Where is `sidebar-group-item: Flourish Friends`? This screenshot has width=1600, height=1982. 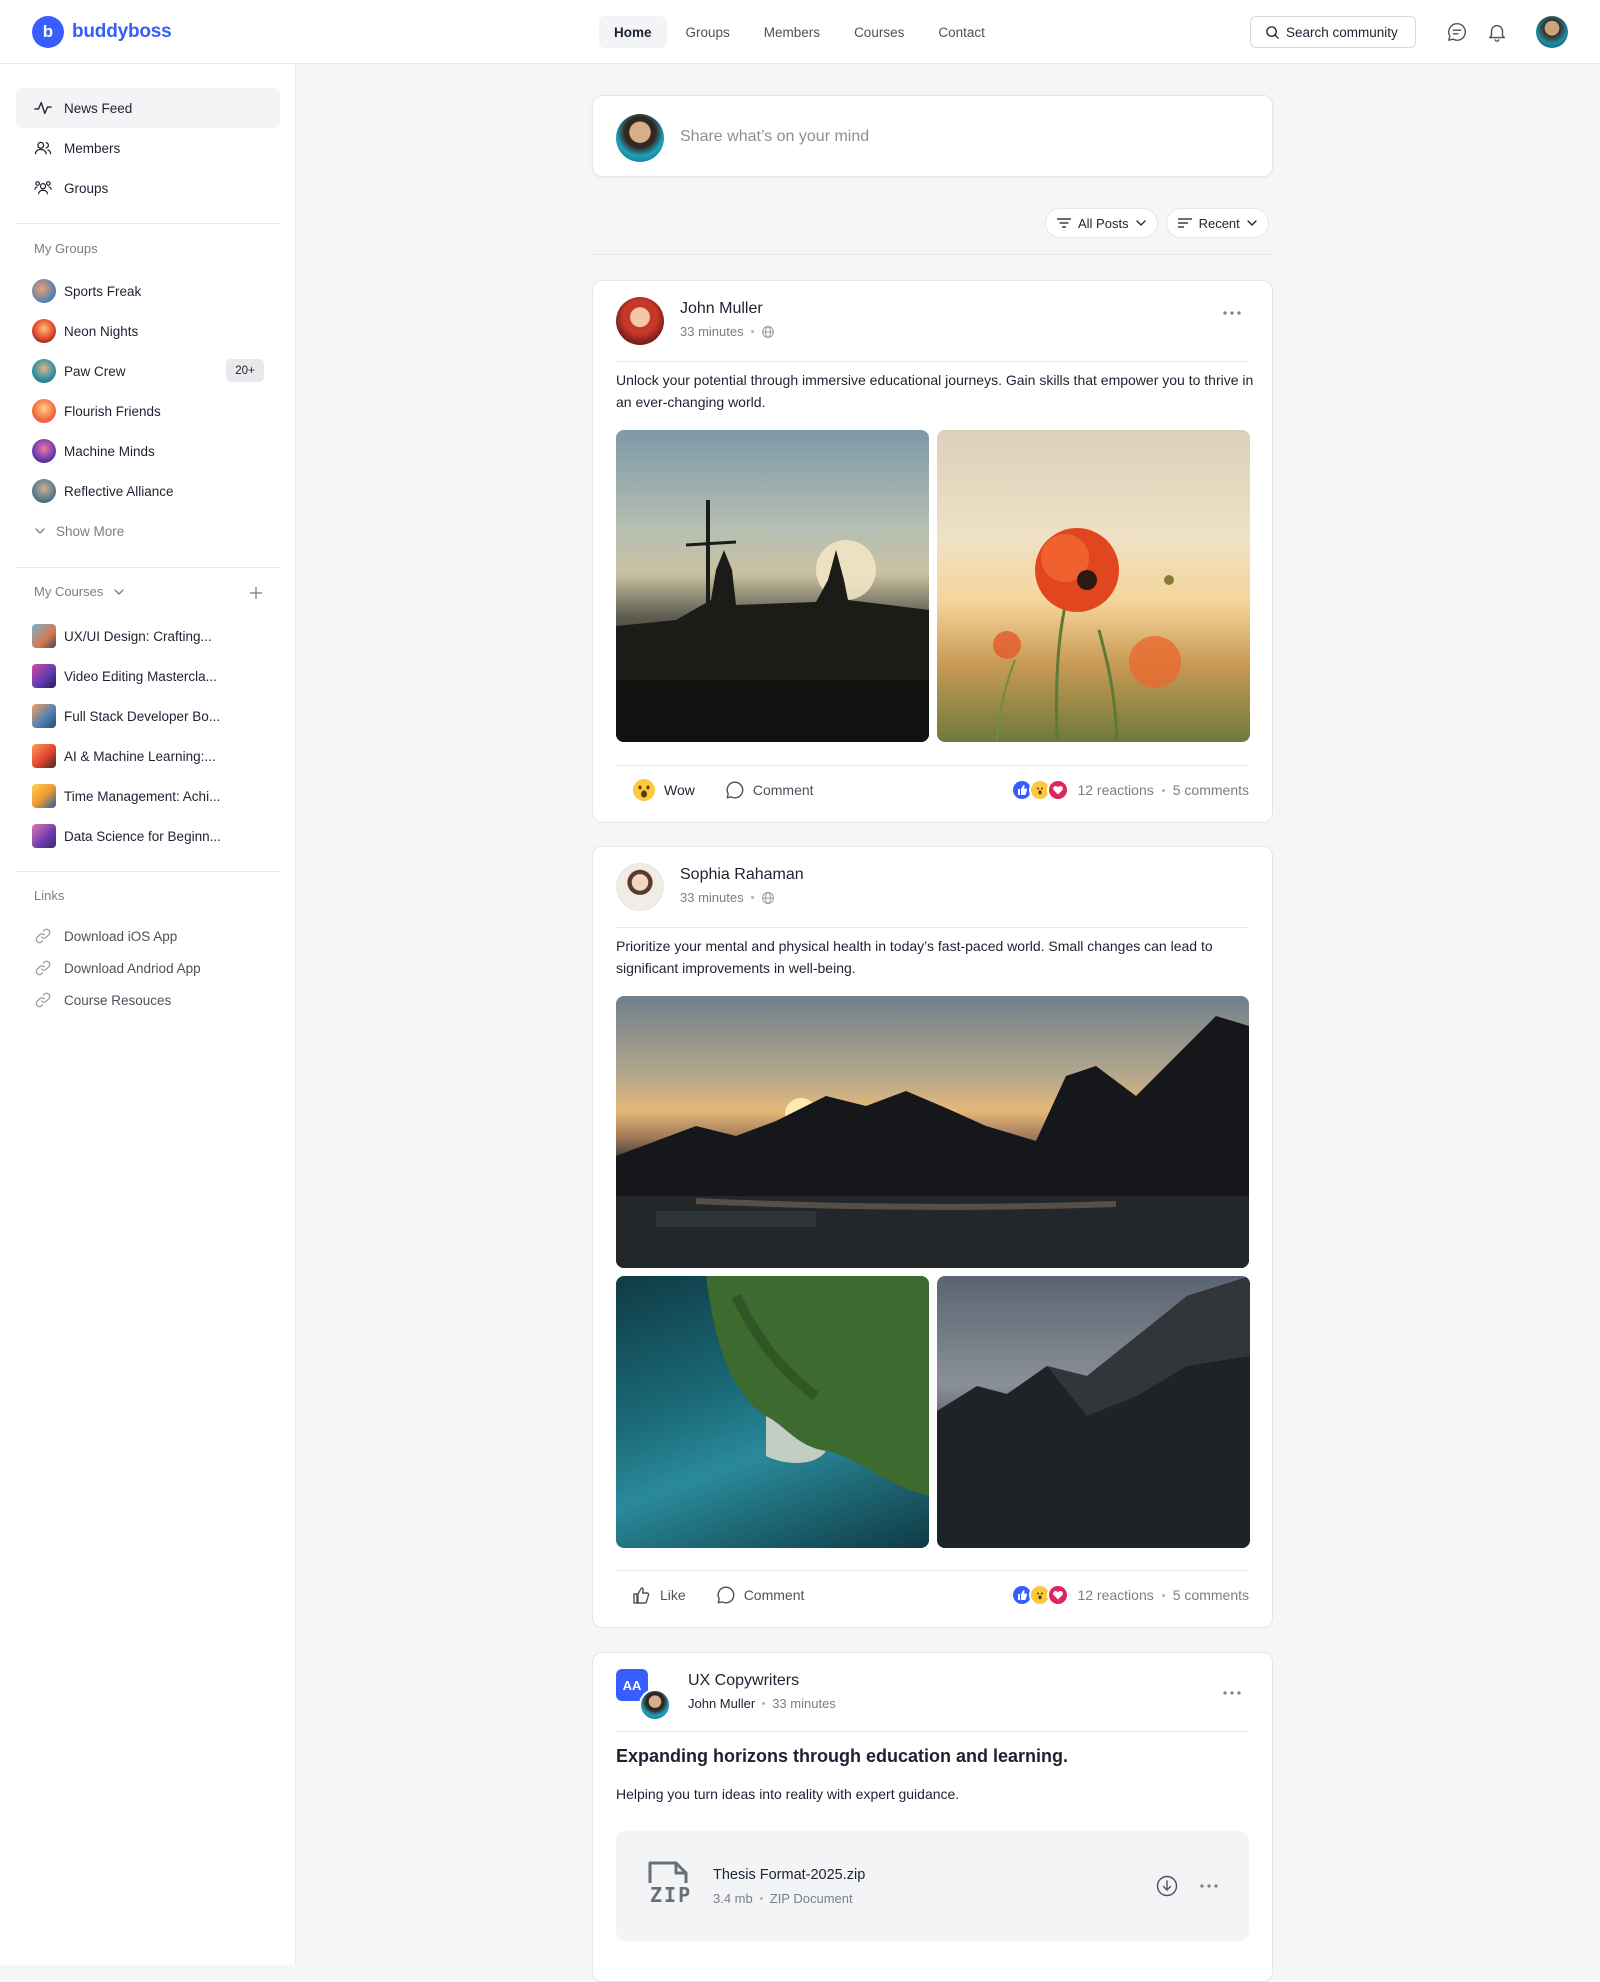
sidebar-group-item: Flourish Friends is located at coordinates (148, 411).